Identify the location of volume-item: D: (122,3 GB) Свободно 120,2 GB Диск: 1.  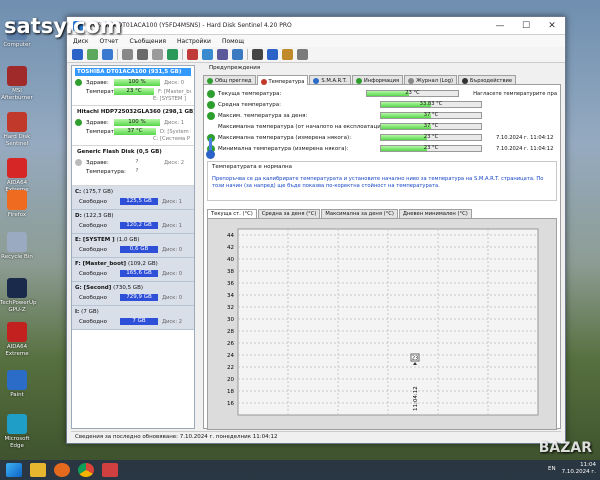
(133, 222).